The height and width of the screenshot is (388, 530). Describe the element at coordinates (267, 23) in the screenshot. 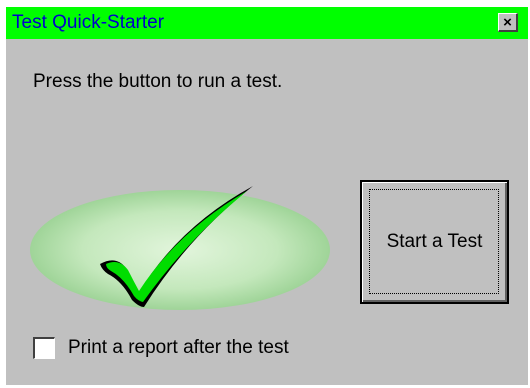

I see `title-bar: Test Quick-Starter ×` at that location.